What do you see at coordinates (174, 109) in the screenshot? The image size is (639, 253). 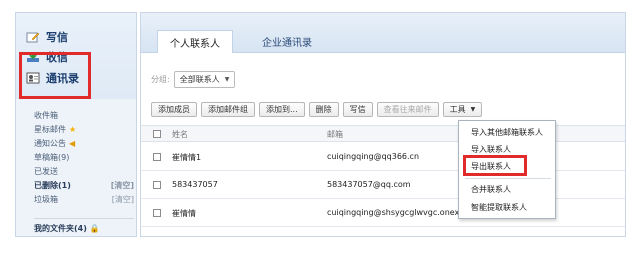 I see `add-member-button: 添加成员` at bounding box center [174, 109].